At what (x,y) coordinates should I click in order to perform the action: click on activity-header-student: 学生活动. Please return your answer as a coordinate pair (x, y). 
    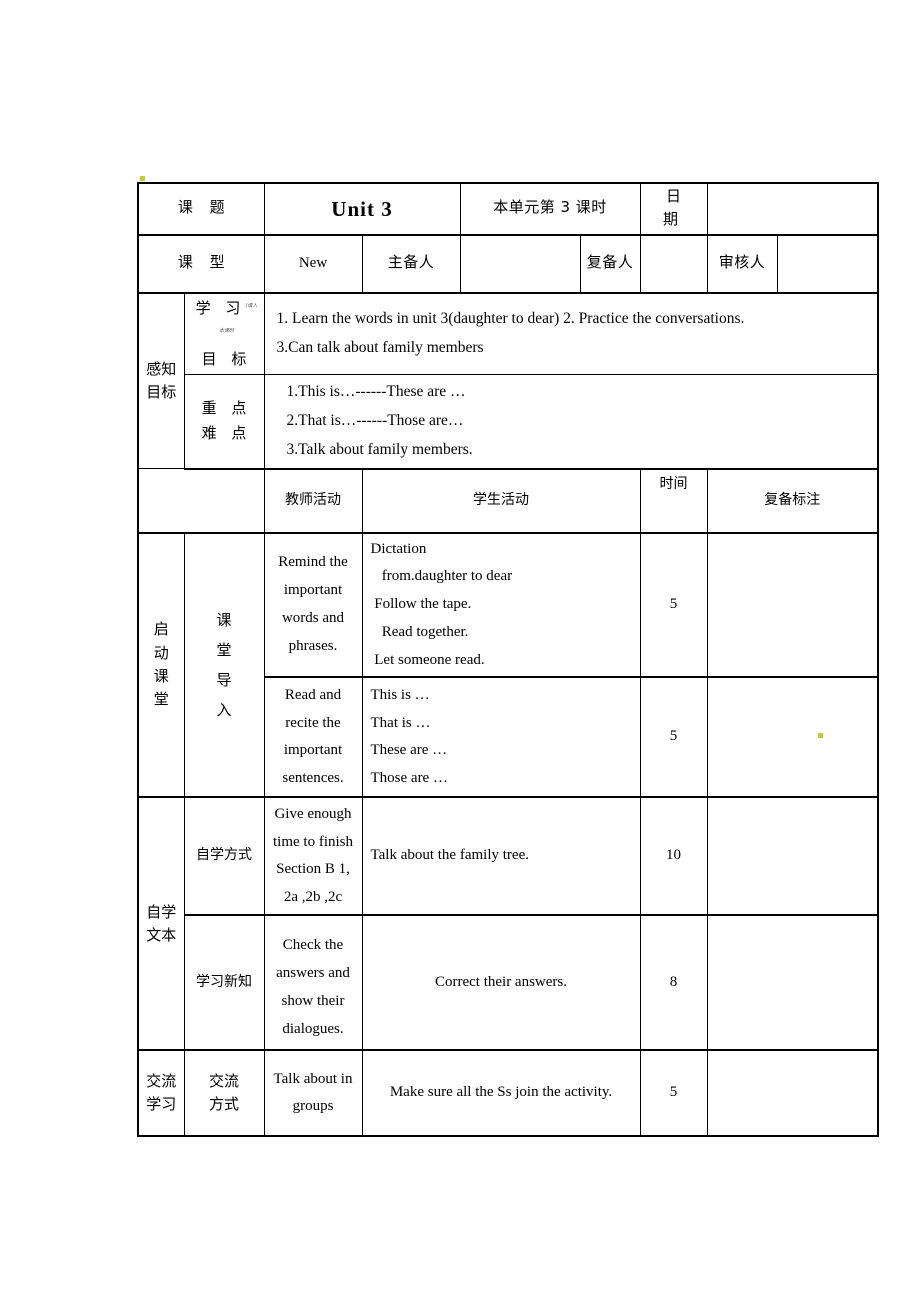
    Looking at the image, I should click on (501, 501).